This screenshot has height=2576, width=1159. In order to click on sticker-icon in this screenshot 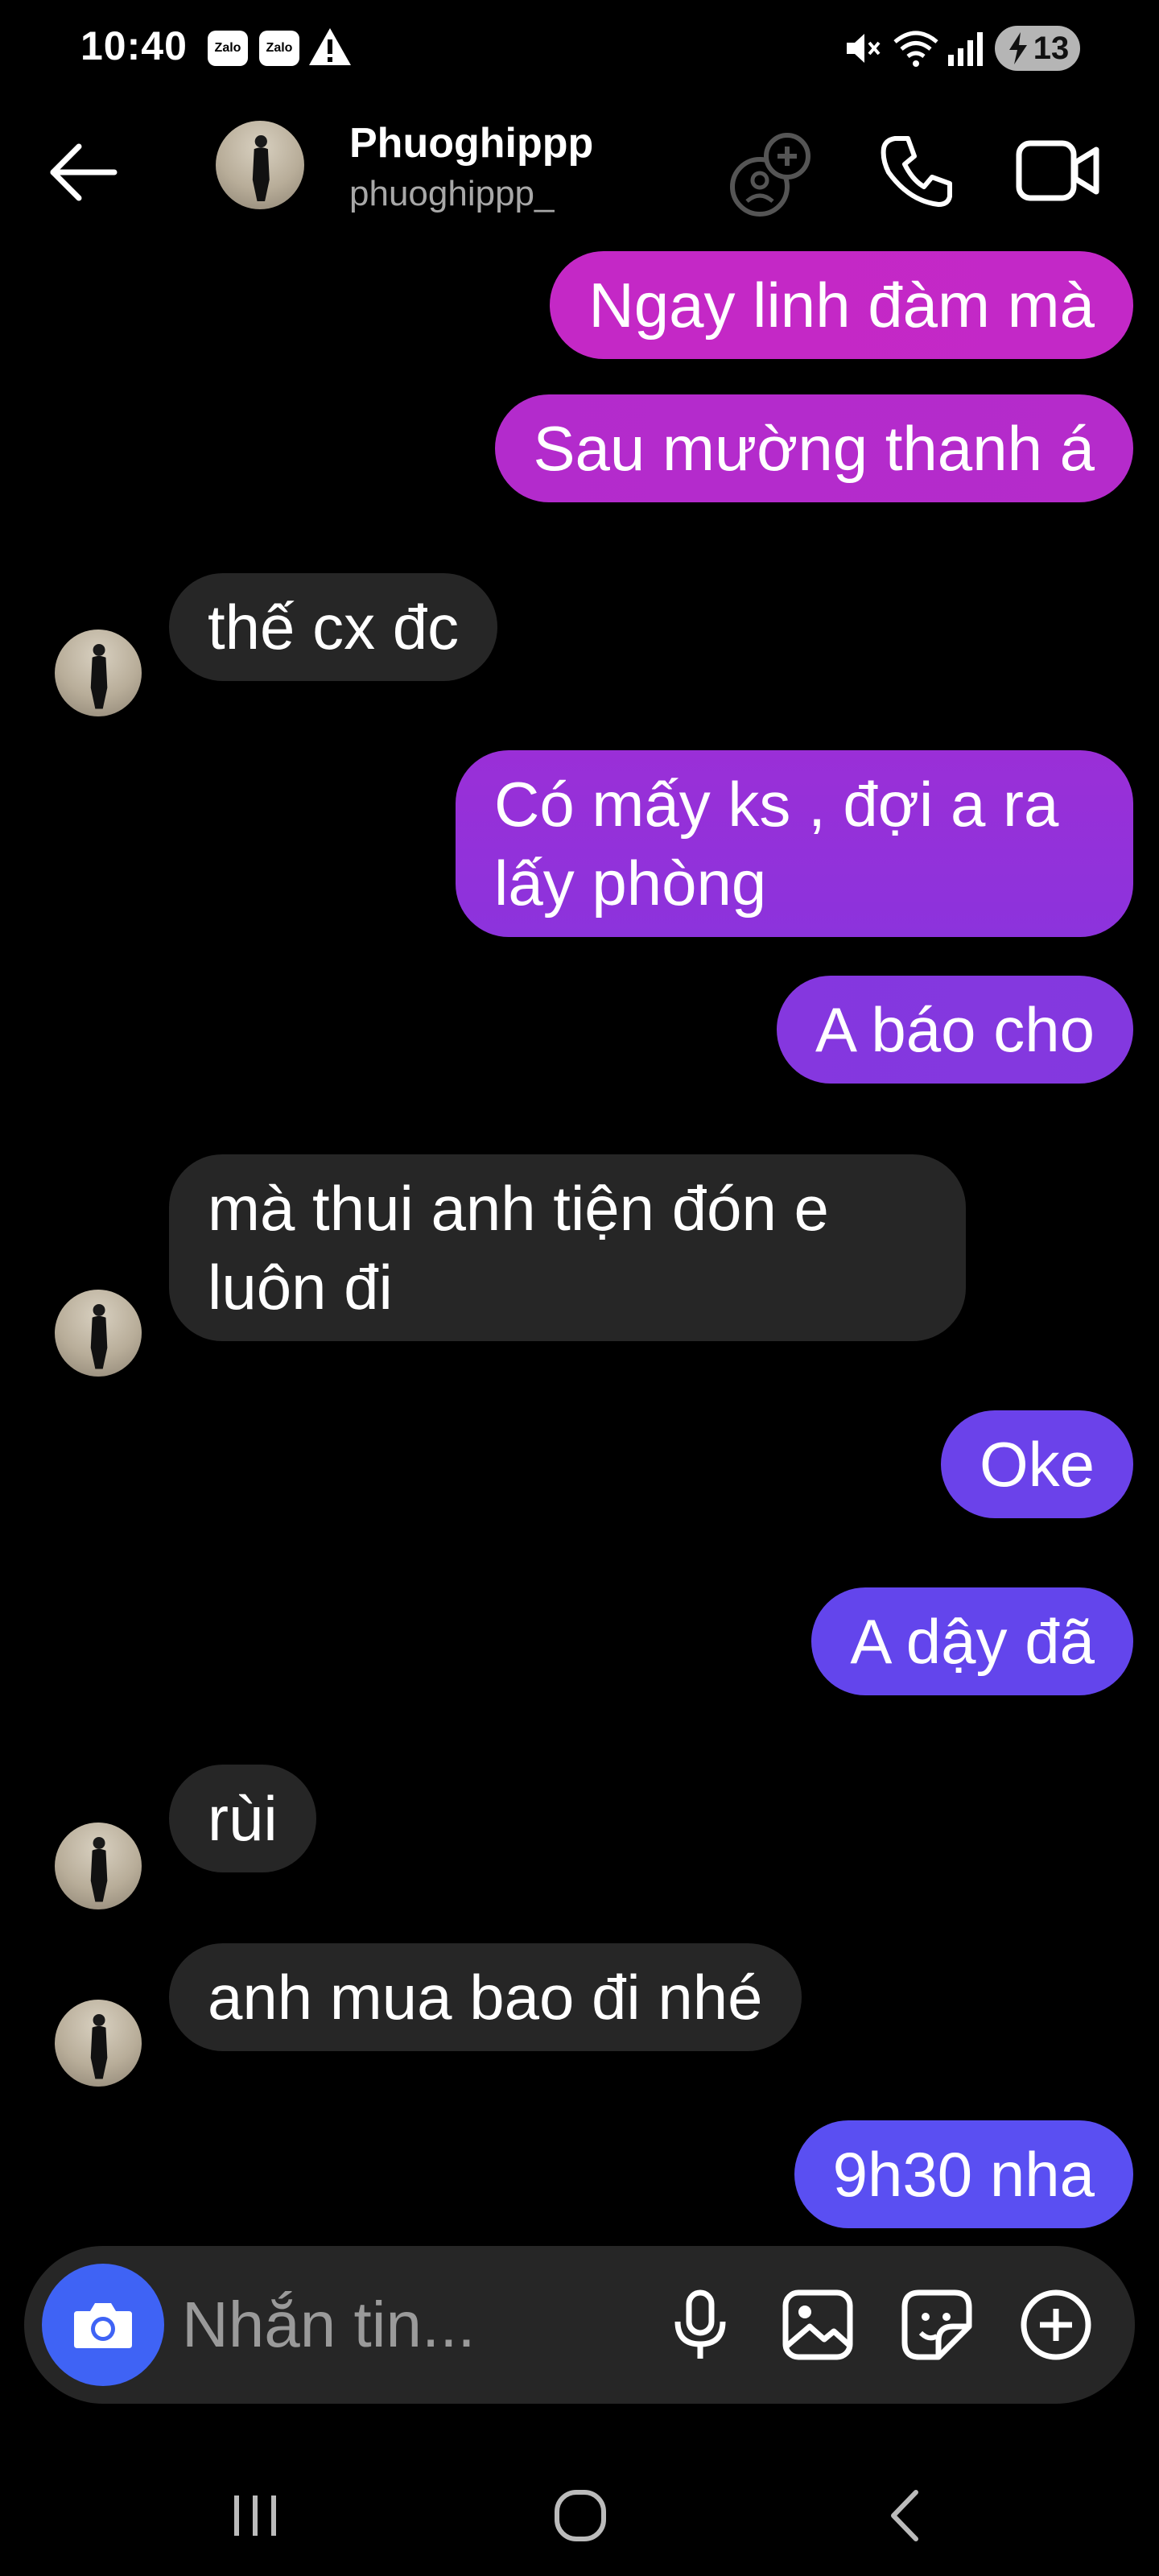, I will do `click(937, 2325)`.